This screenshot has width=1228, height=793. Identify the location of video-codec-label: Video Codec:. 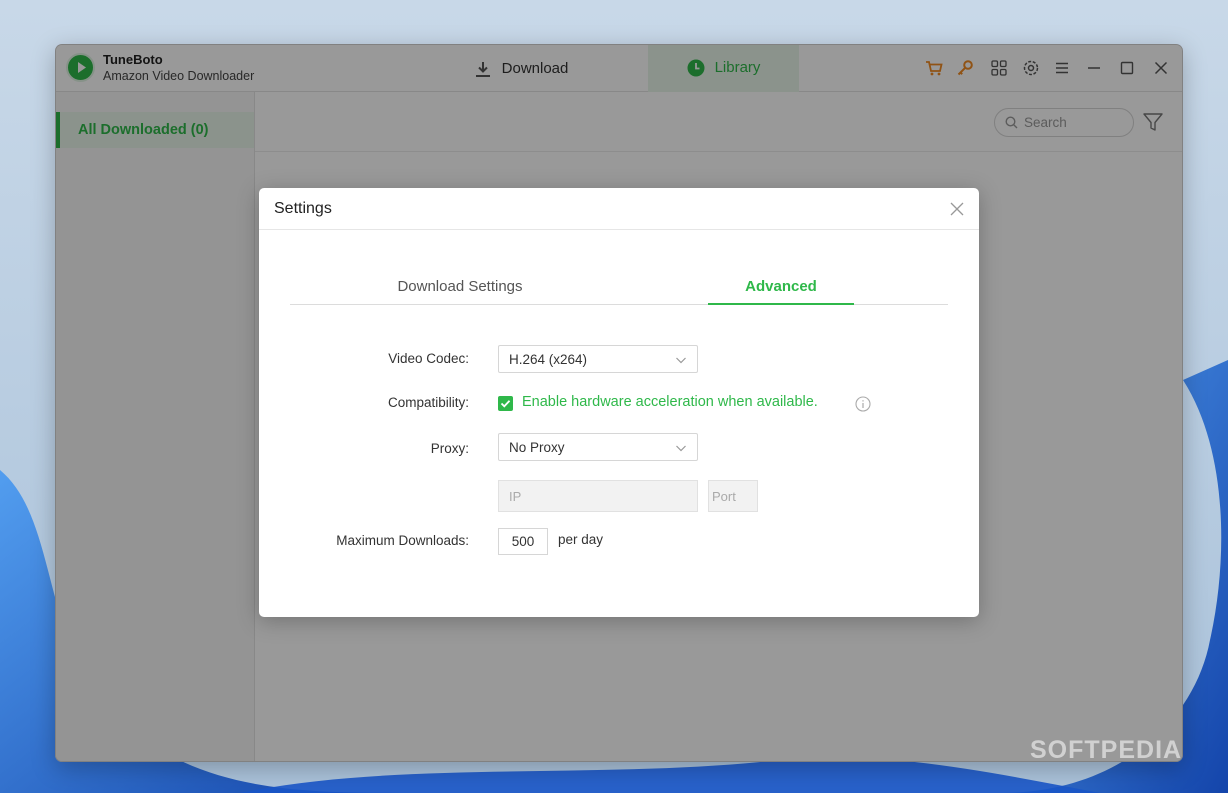
(428, 358).